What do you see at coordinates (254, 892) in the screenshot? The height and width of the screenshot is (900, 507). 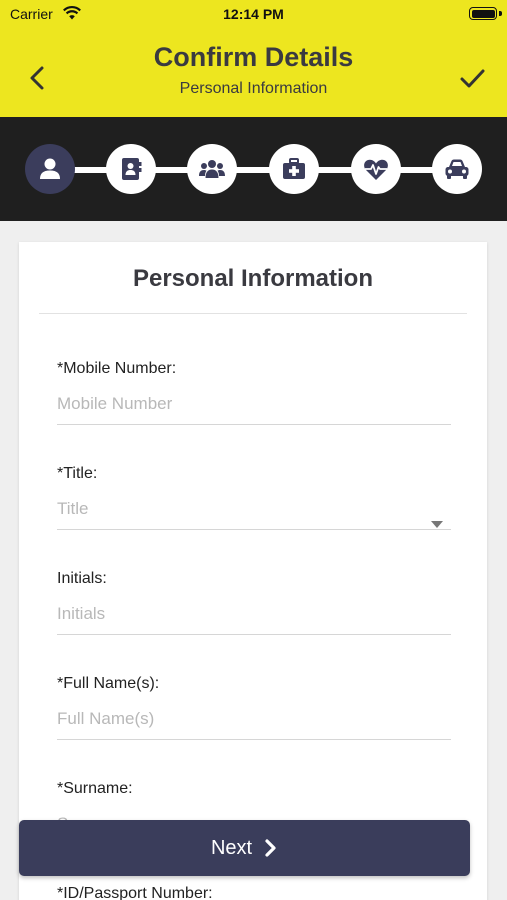 I see `id-passport-field: *ID/Passport Number:` at bounding box center [254, 892].